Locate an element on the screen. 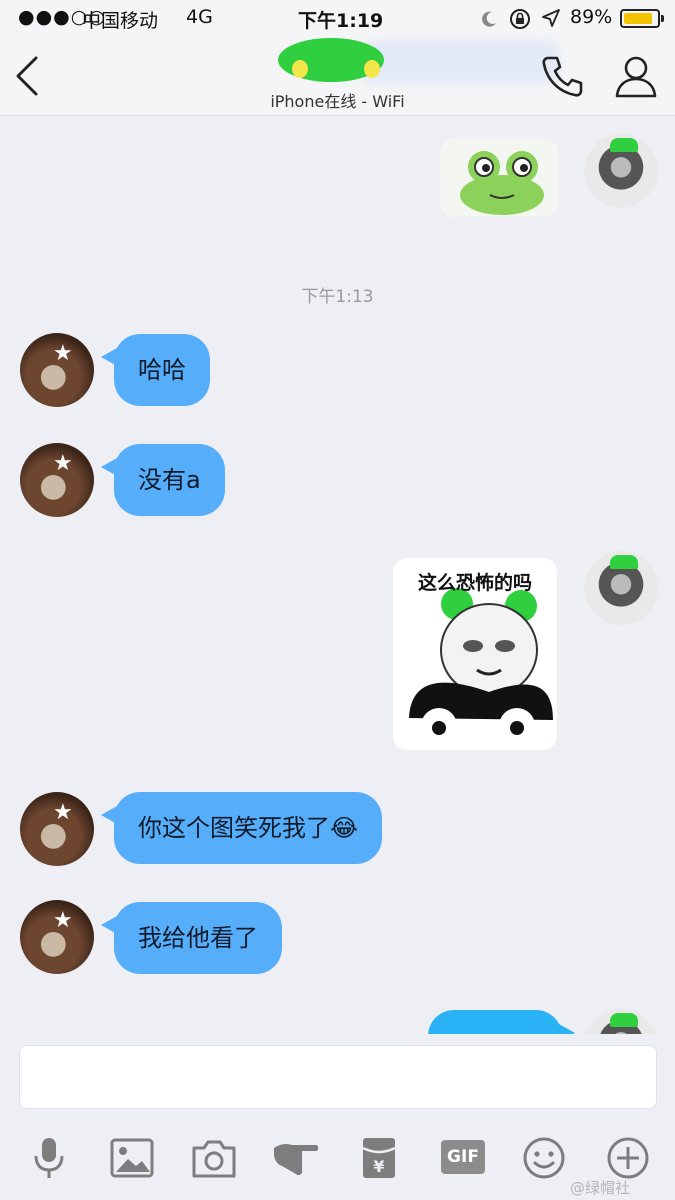 The width and height of the screenshot is (675, 1200). message-text: 我给他看了 is located at coordinates (198, 938).